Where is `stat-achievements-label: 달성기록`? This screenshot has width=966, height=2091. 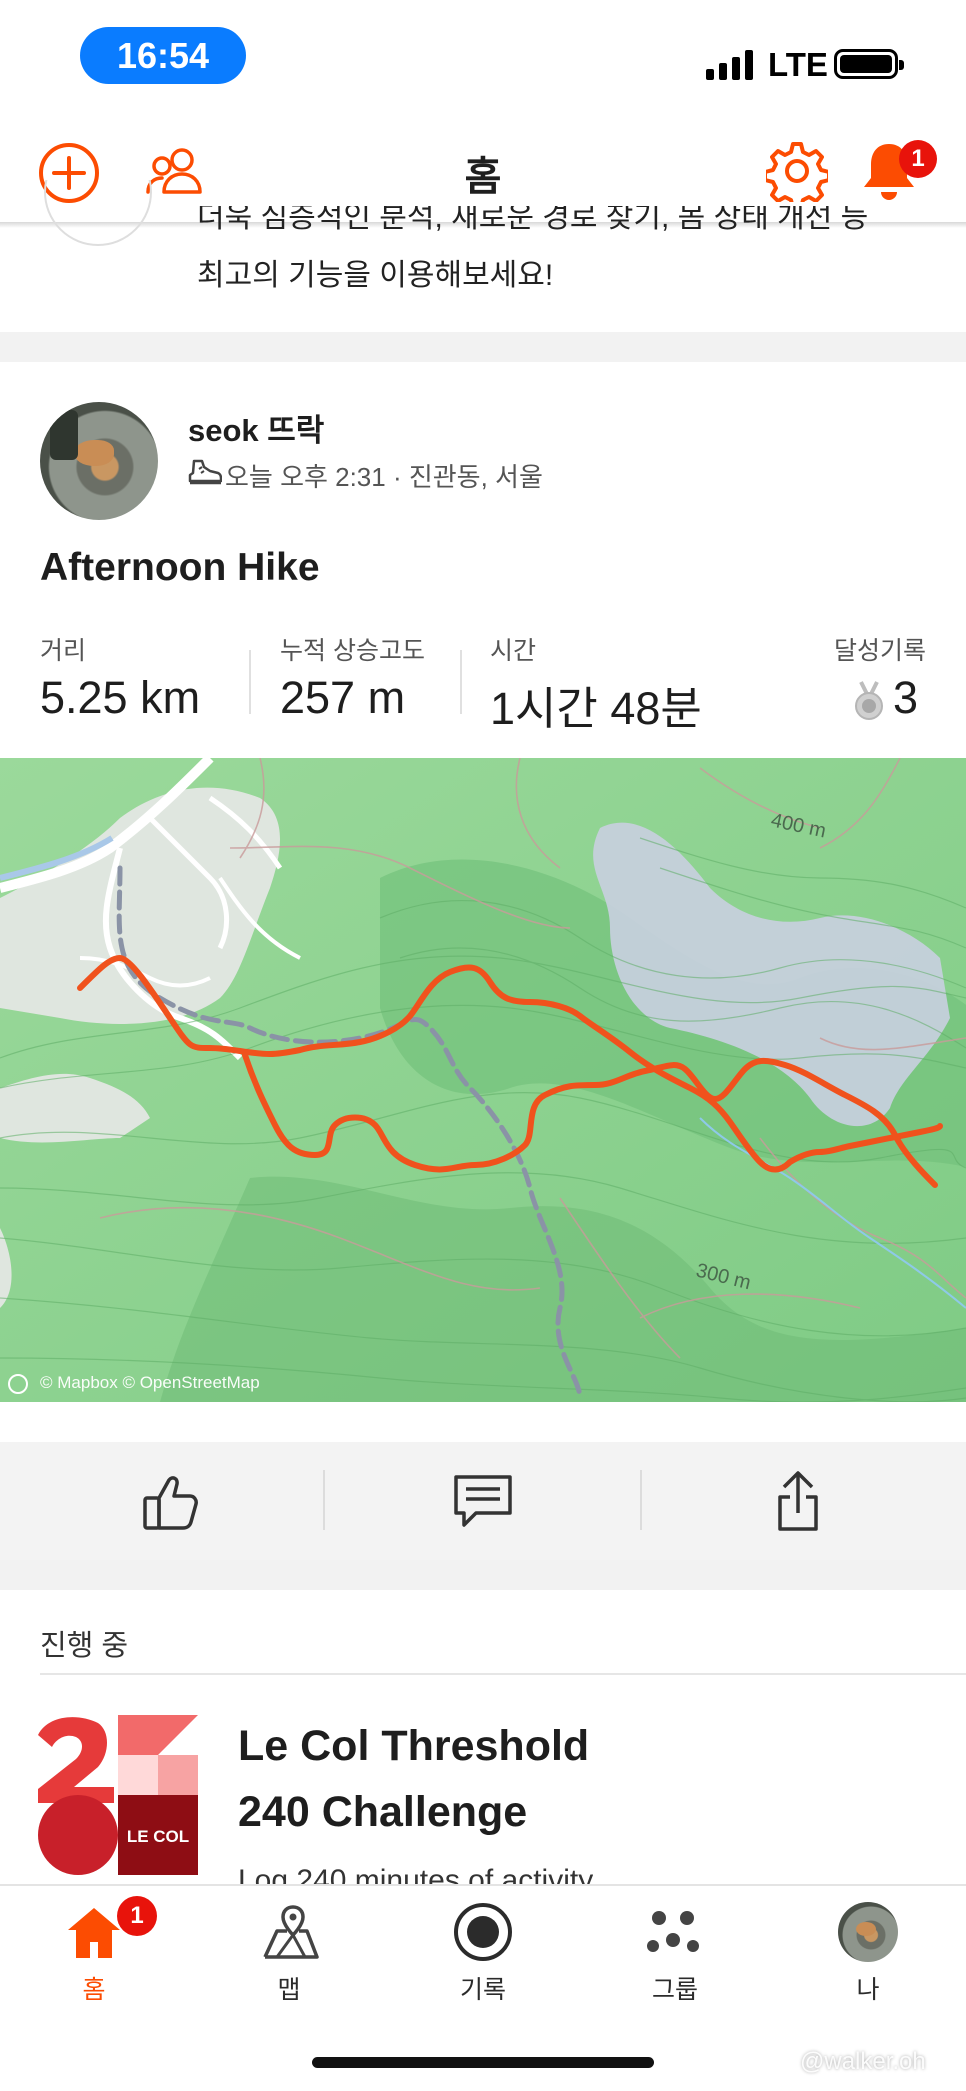 stat-achievements-label: 달성기록 is located at coordinates (879, 651).